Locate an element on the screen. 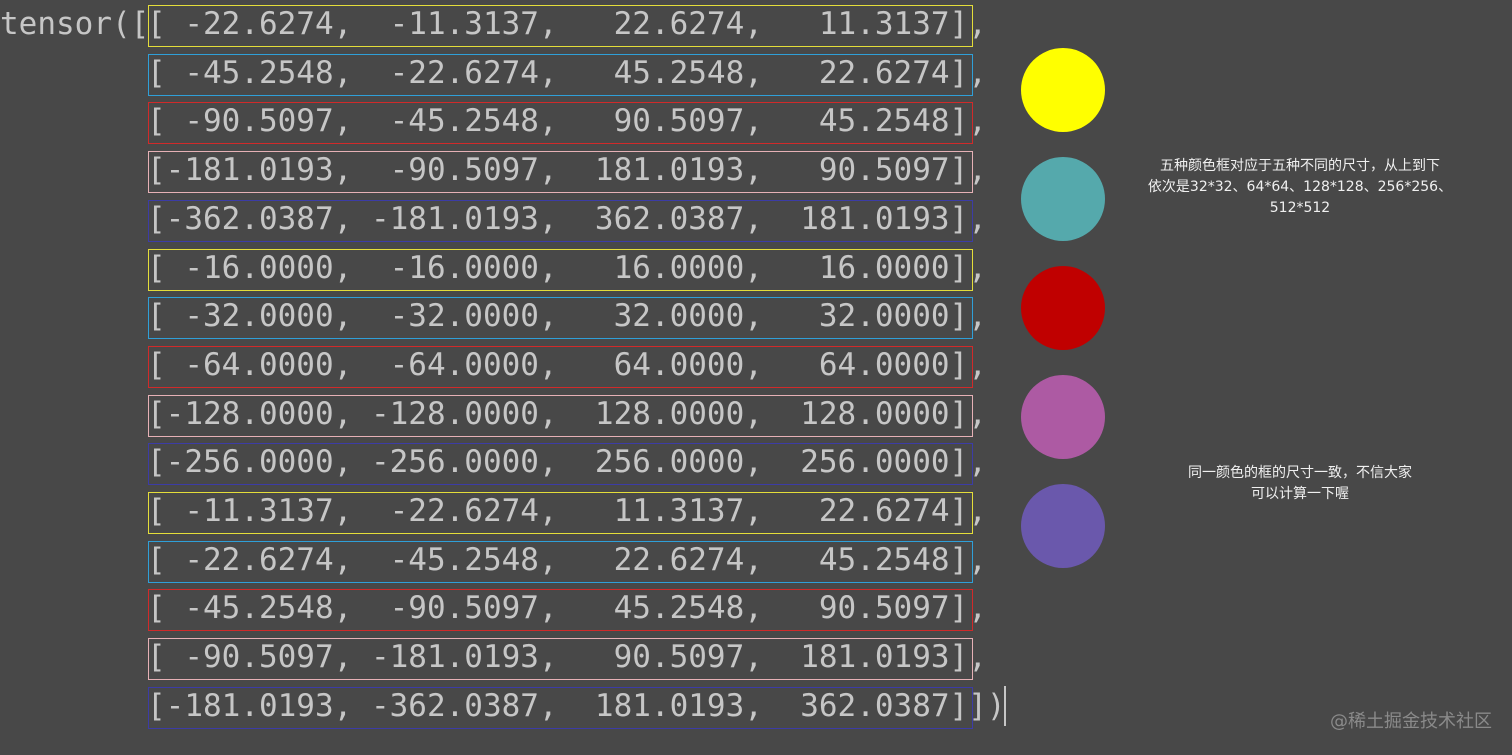 The height and width of the screenshot is (755, 1512). text-cursor is located at coordinates (1005, 706).